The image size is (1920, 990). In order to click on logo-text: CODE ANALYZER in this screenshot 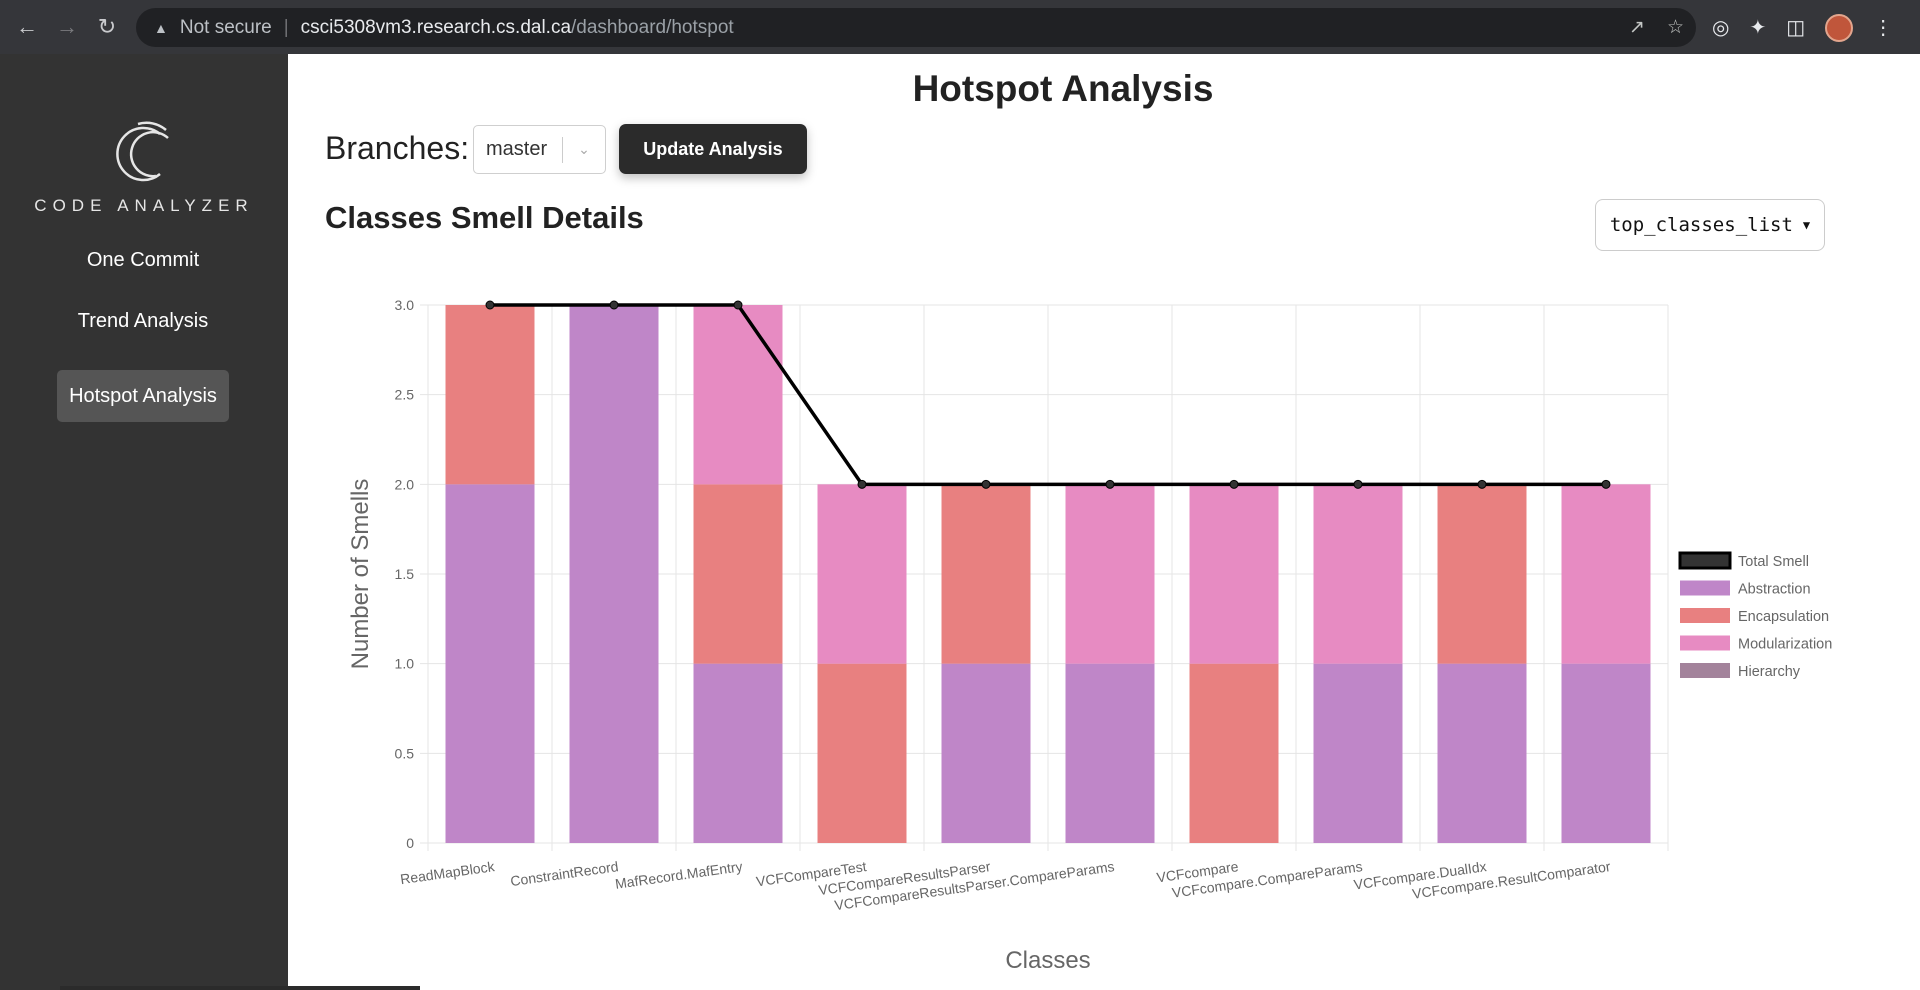, I will do `click(144, 205)`.